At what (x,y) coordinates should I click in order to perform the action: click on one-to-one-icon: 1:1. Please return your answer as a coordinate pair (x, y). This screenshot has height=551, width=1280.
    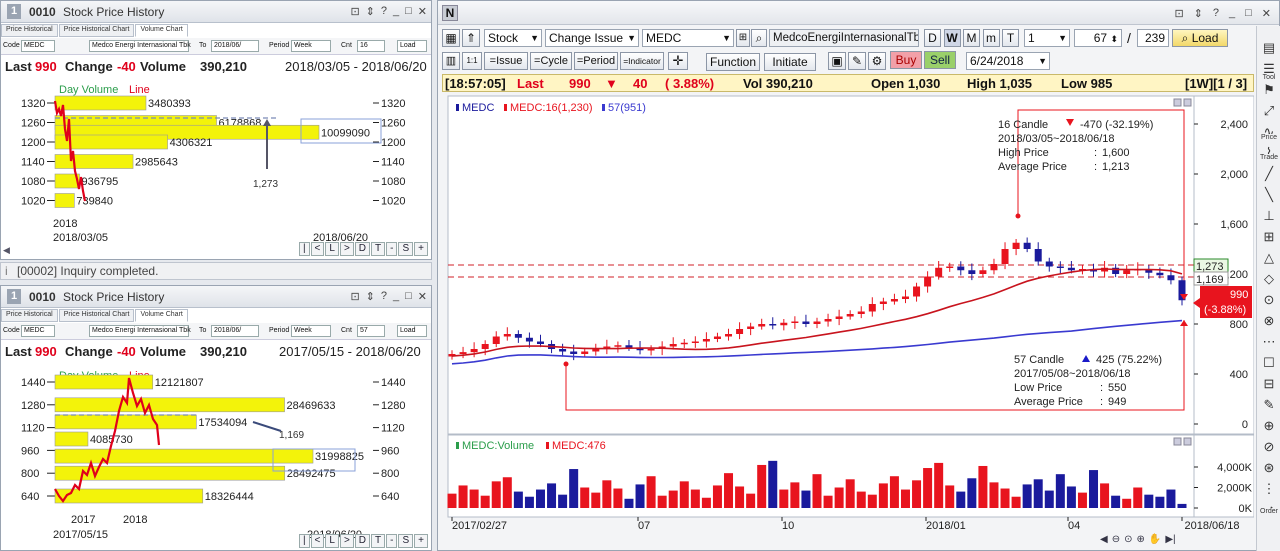
    Looking at the image, I should click on (472, 61).